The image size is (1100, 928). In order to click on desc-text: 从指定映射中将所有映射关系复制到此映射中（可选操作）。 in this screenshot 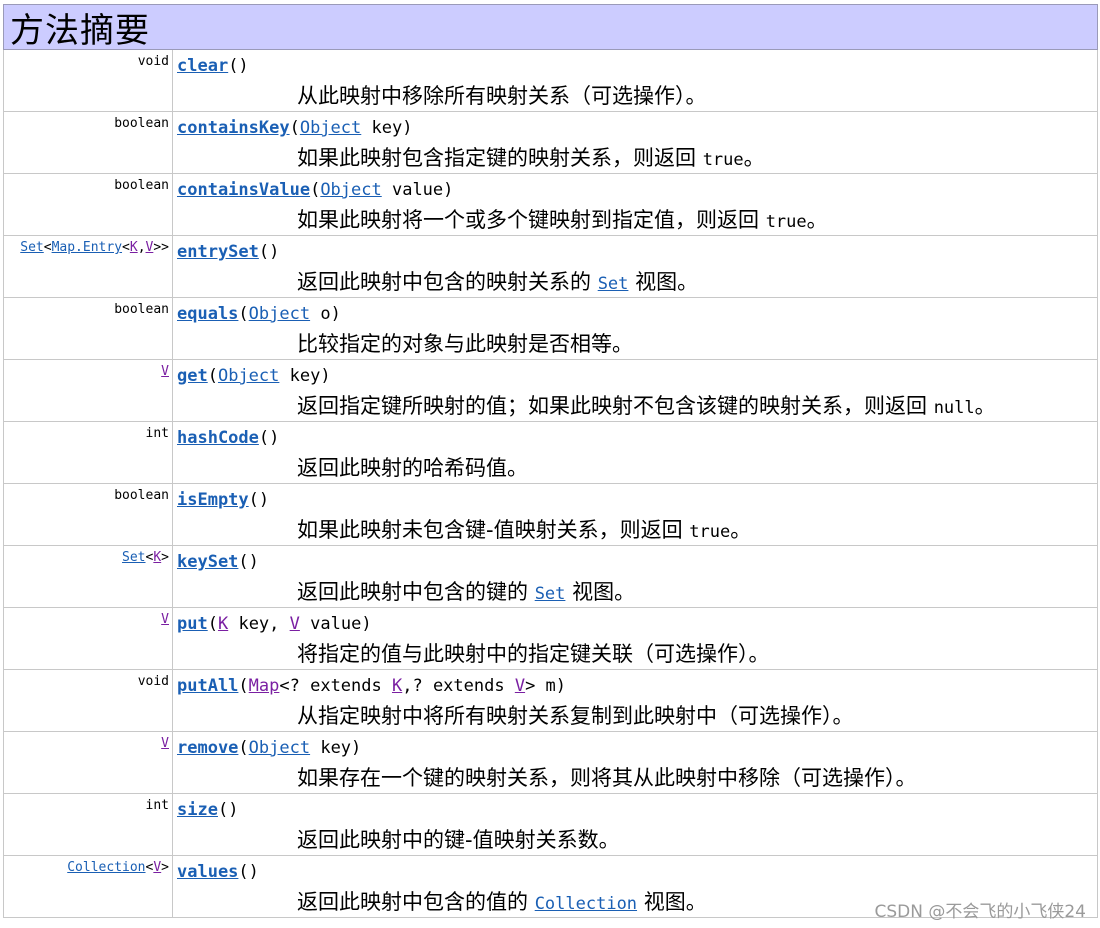, I will do `click(575, 716)`.